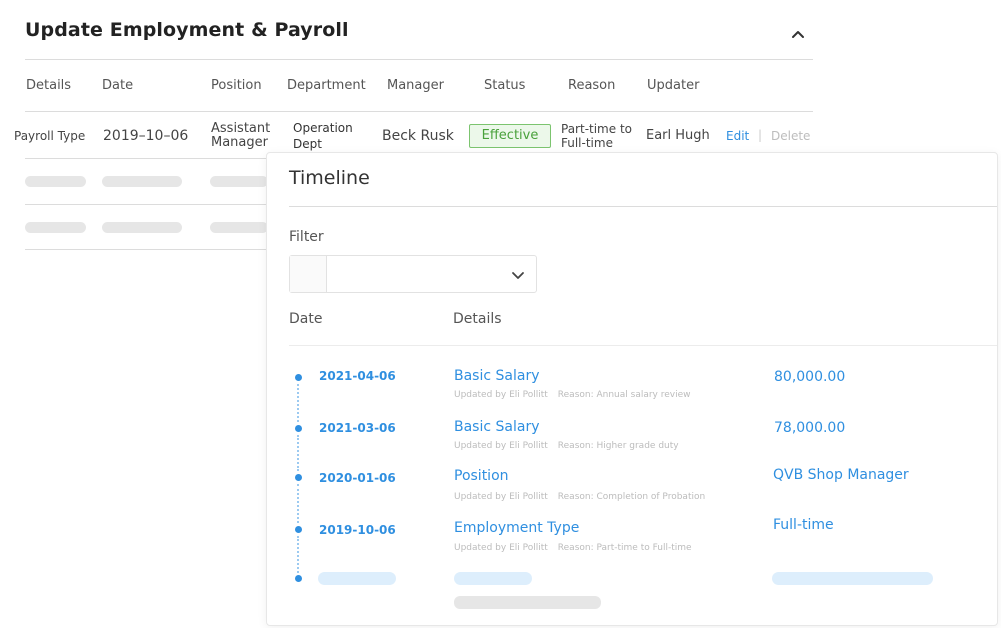 This screenshot has width=1001, height=628. What do you see at coordinates (673, 85) in the screenshot?
I see `col-updater: Updater` at bounding box center [673, 85].